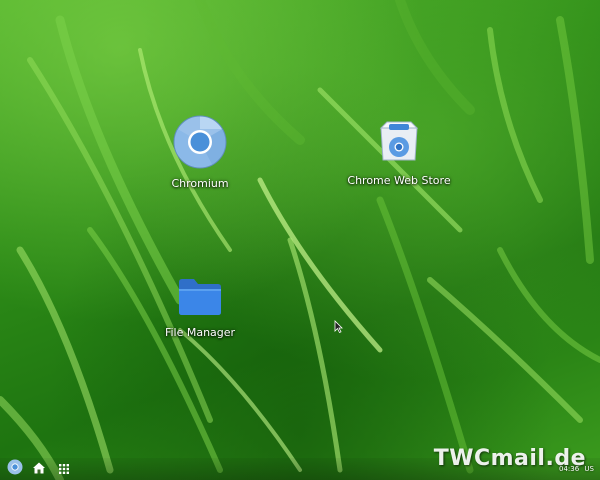 The height and width of the screenshot is (480, 600). I want to click on mouse-pointer-icon, so click(338, 327).